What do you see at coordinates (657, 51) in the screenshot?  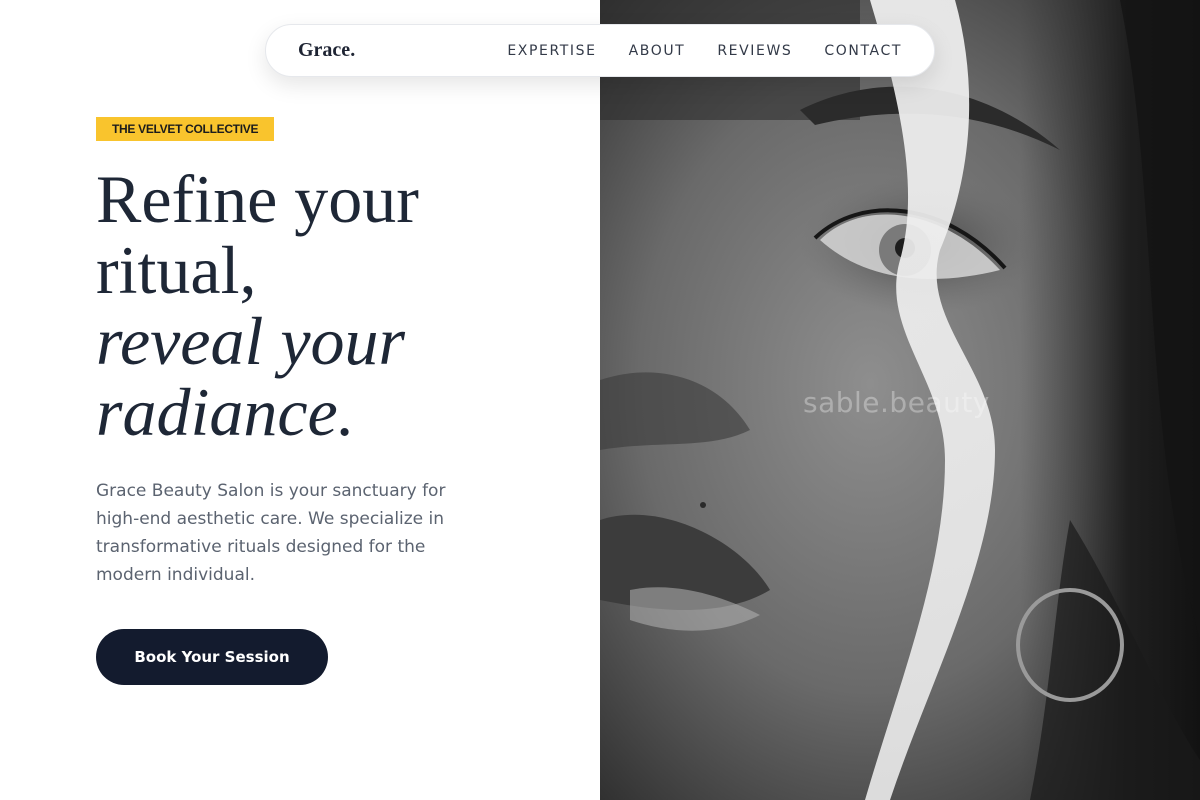 I see `nav-link-about: ABOUT` at bounding box center [657, 51].